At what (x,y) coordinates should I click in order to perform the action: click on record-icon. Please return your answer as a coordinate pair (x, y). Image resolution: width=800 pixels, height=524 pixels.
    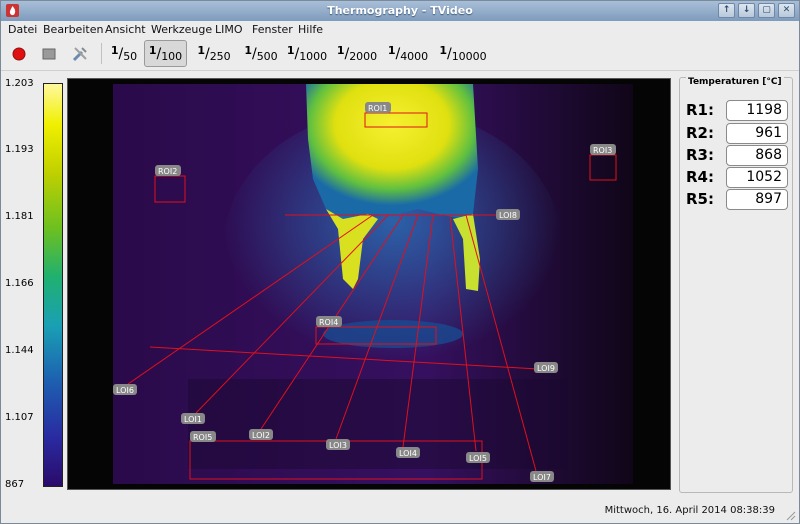
    Looking at the image, I should click on (19, 53).